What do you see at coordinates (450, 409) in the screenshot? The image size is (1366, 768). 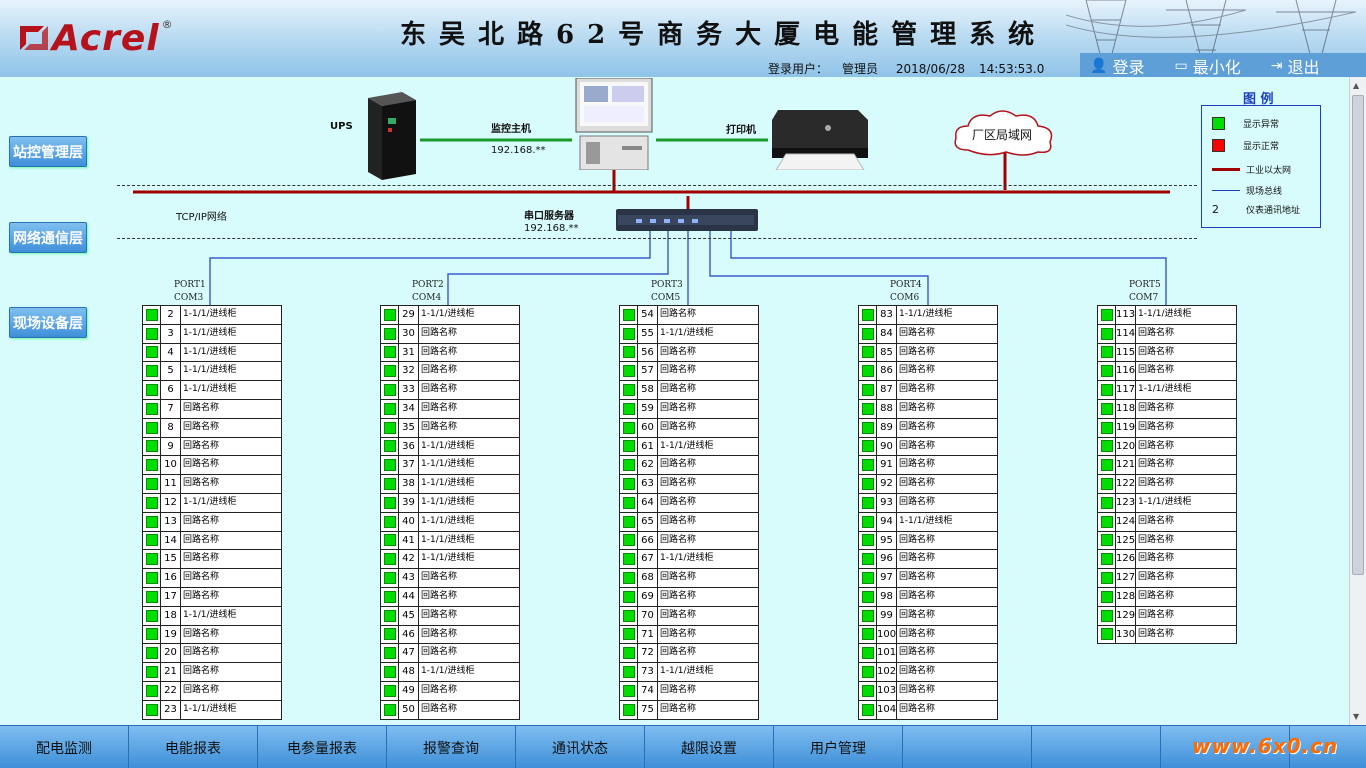 I see `device-row: 34 回路名称` at bounding box center [450, 409].